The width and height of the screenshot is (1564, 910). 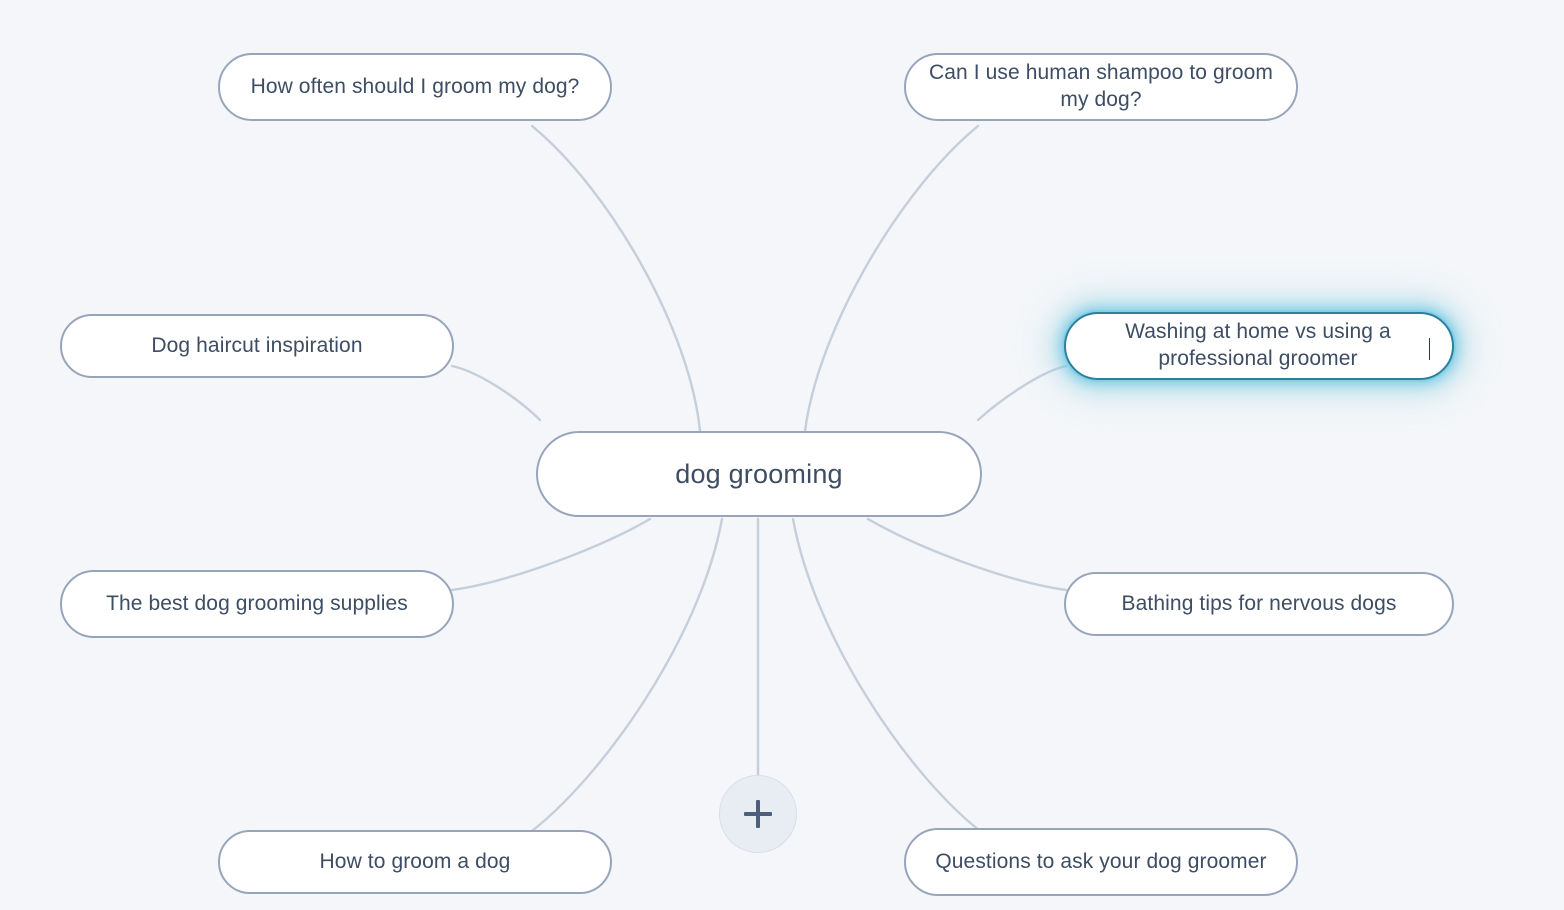 I want to click on node-human-shampoo: Can I use human shampoo to groom my dog?, so click(x=1101, y=87).